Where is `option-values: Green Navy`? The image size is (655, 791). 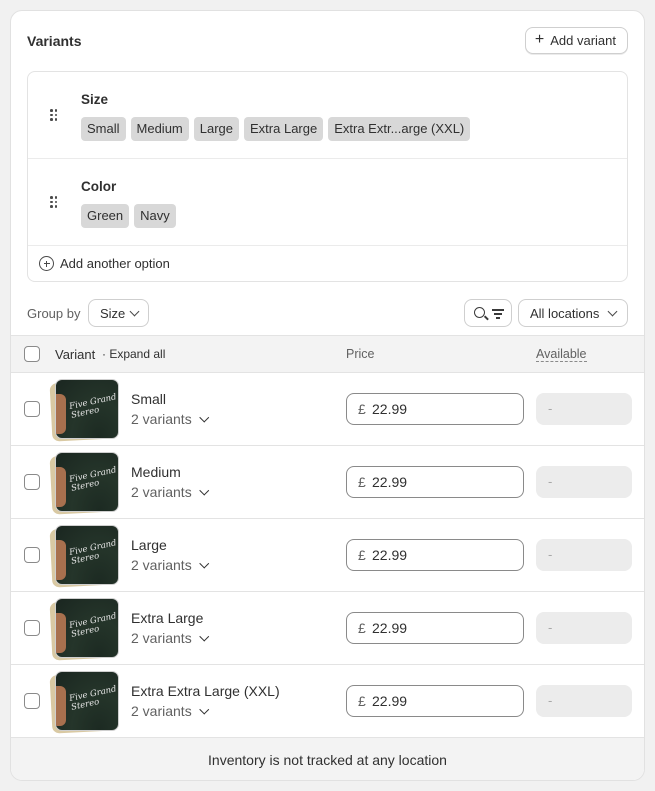 option-values: Green Navy is located at coordinates (128, 216).